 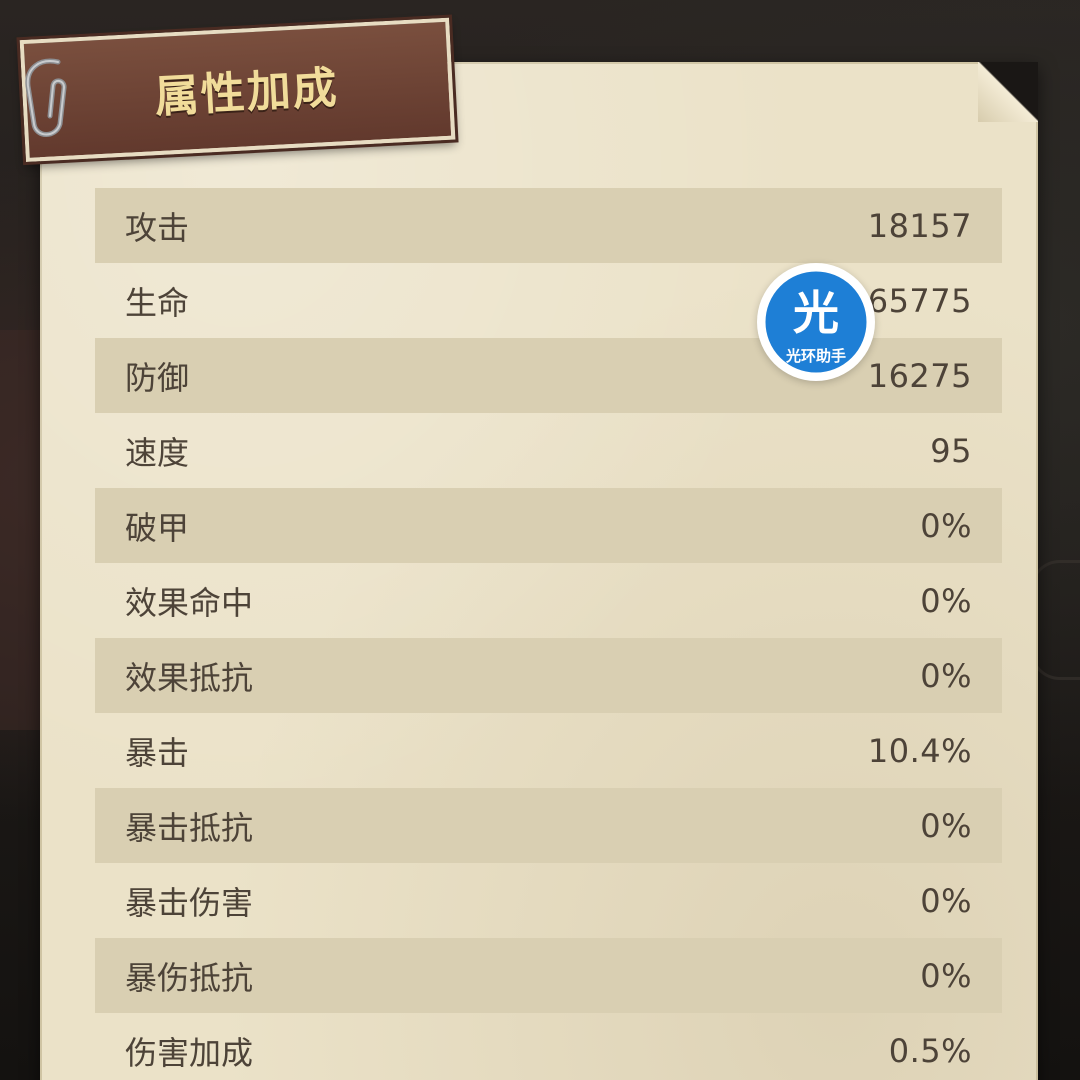 What do you see at coordinates (548, 900) in the screenshot?
I see `stat-row-crit-damage: 暴击伤害 0%` at bounding box center [548, 900].